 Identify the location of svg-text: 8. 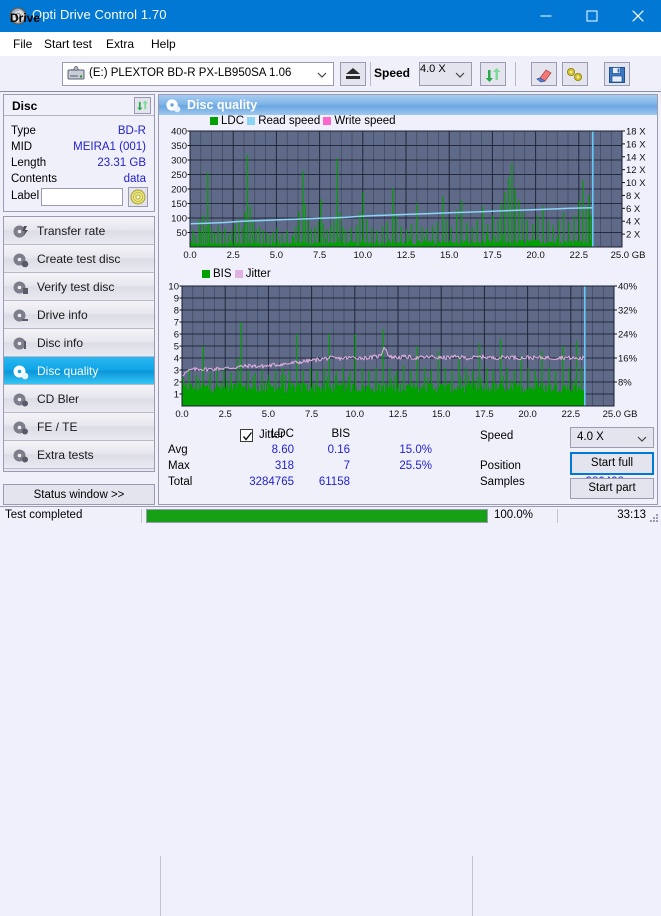
(176, 311).